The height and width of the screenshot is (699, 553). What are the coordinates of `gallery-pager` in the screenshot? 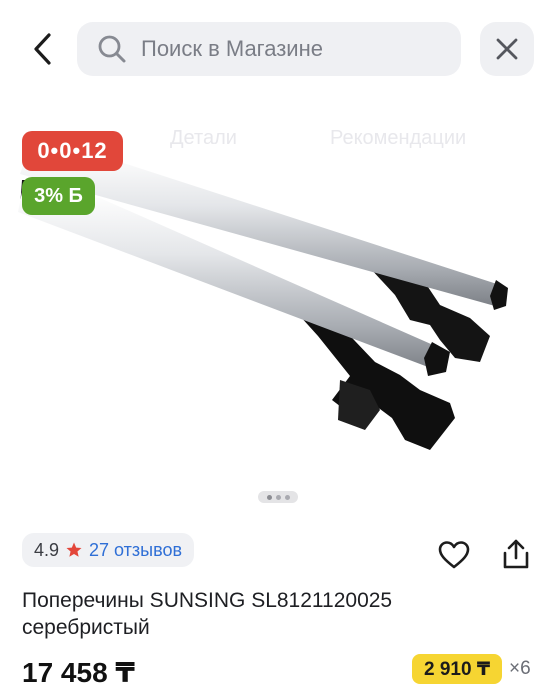 It's located at (278, 497).